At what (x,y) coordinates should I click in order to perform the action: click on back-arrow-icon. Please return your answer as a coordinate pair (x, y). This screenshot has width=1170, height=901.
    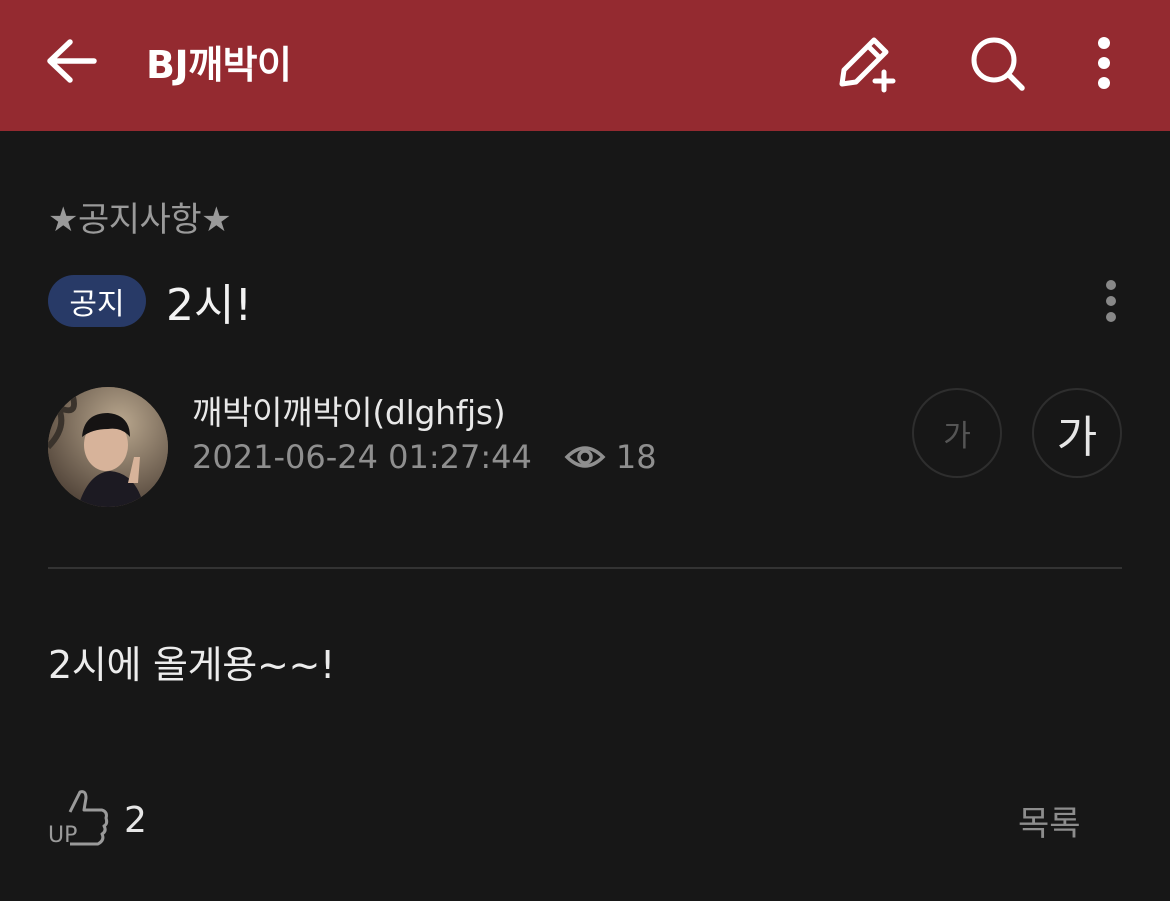
    Looking at the image, I should click on (72, 61).